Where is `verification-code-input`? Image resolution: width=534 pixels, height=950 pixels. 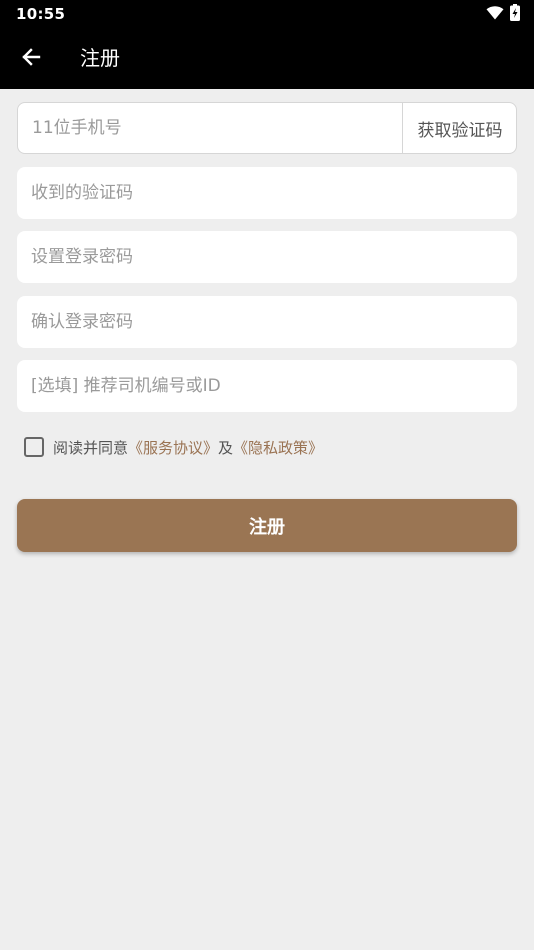 verification-code-input is located at coordinates (267, 193).